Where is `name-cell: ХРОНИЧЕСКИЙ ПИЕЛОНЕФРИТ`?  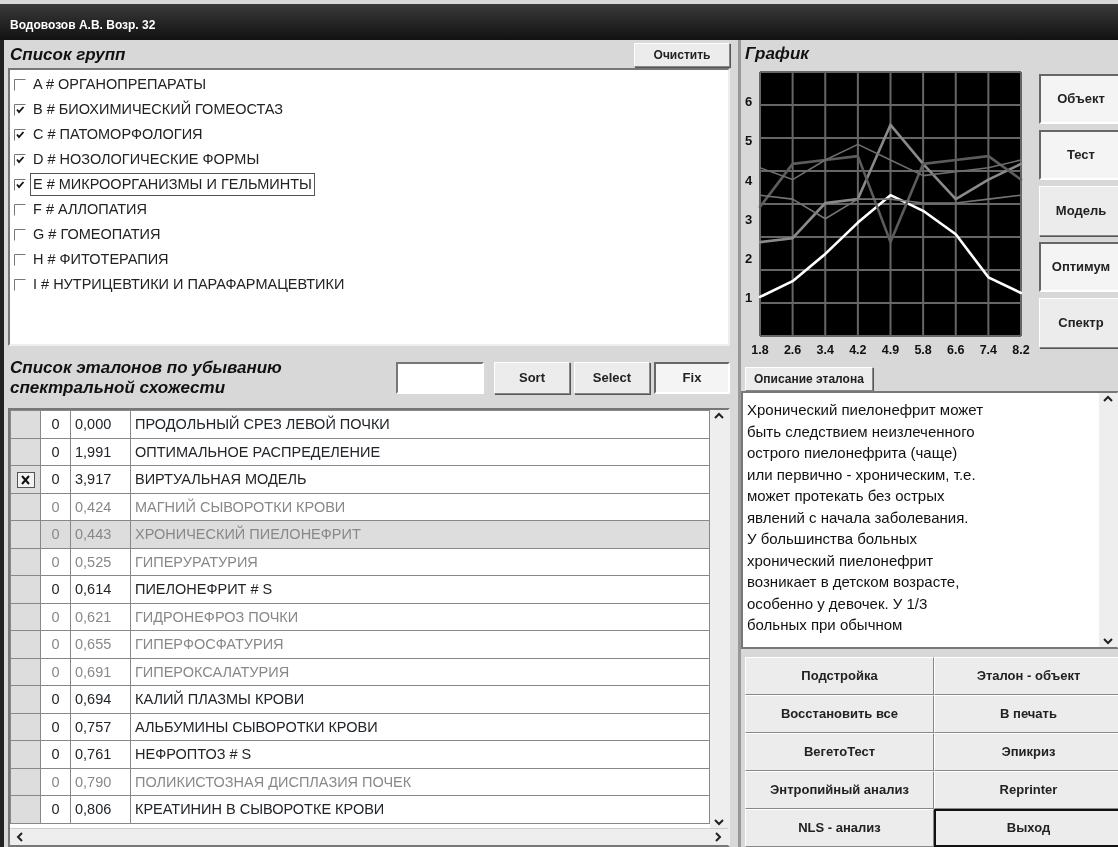
name-cell: ХРОНИЧЕСКИЙ ПИЕЛОНЕФРИТ is located at coordinates (420, 534).